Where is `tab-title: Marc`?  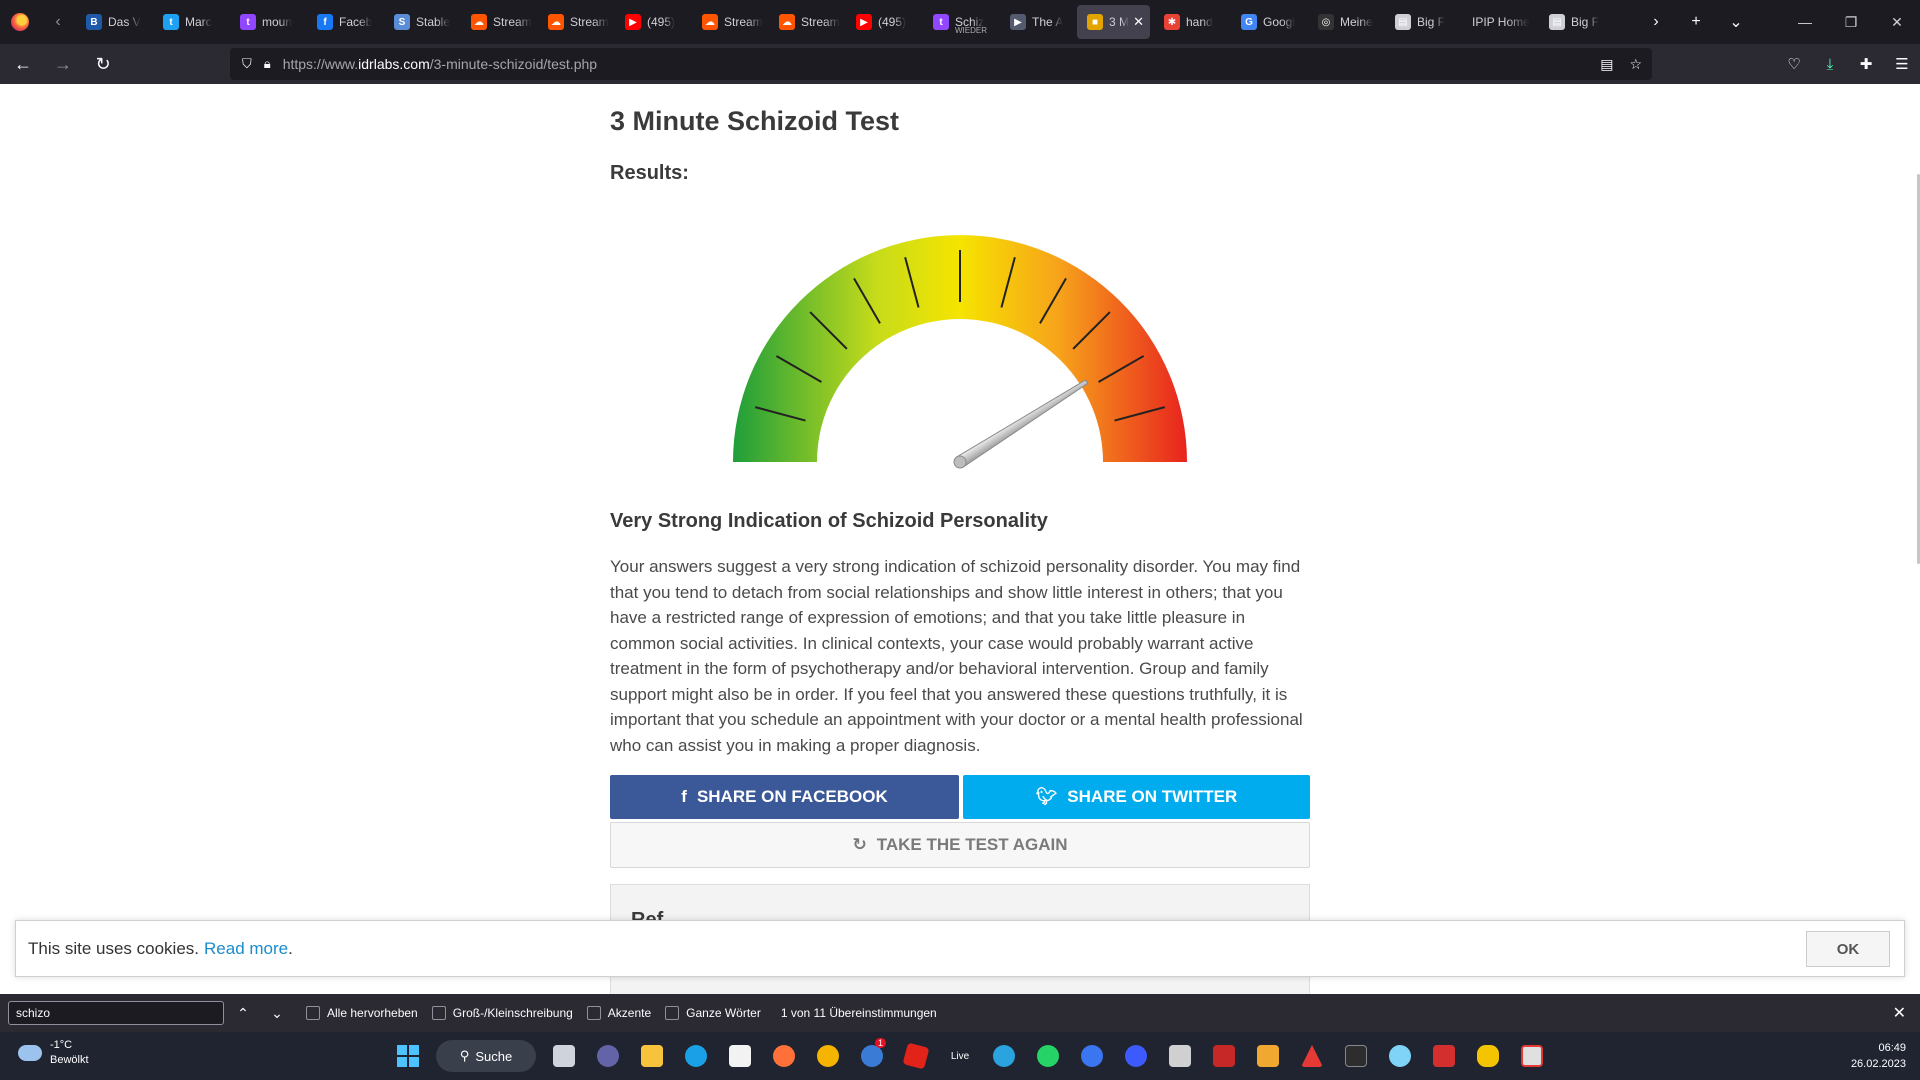 tab-title: Marc is located at coordinates (198, 22).